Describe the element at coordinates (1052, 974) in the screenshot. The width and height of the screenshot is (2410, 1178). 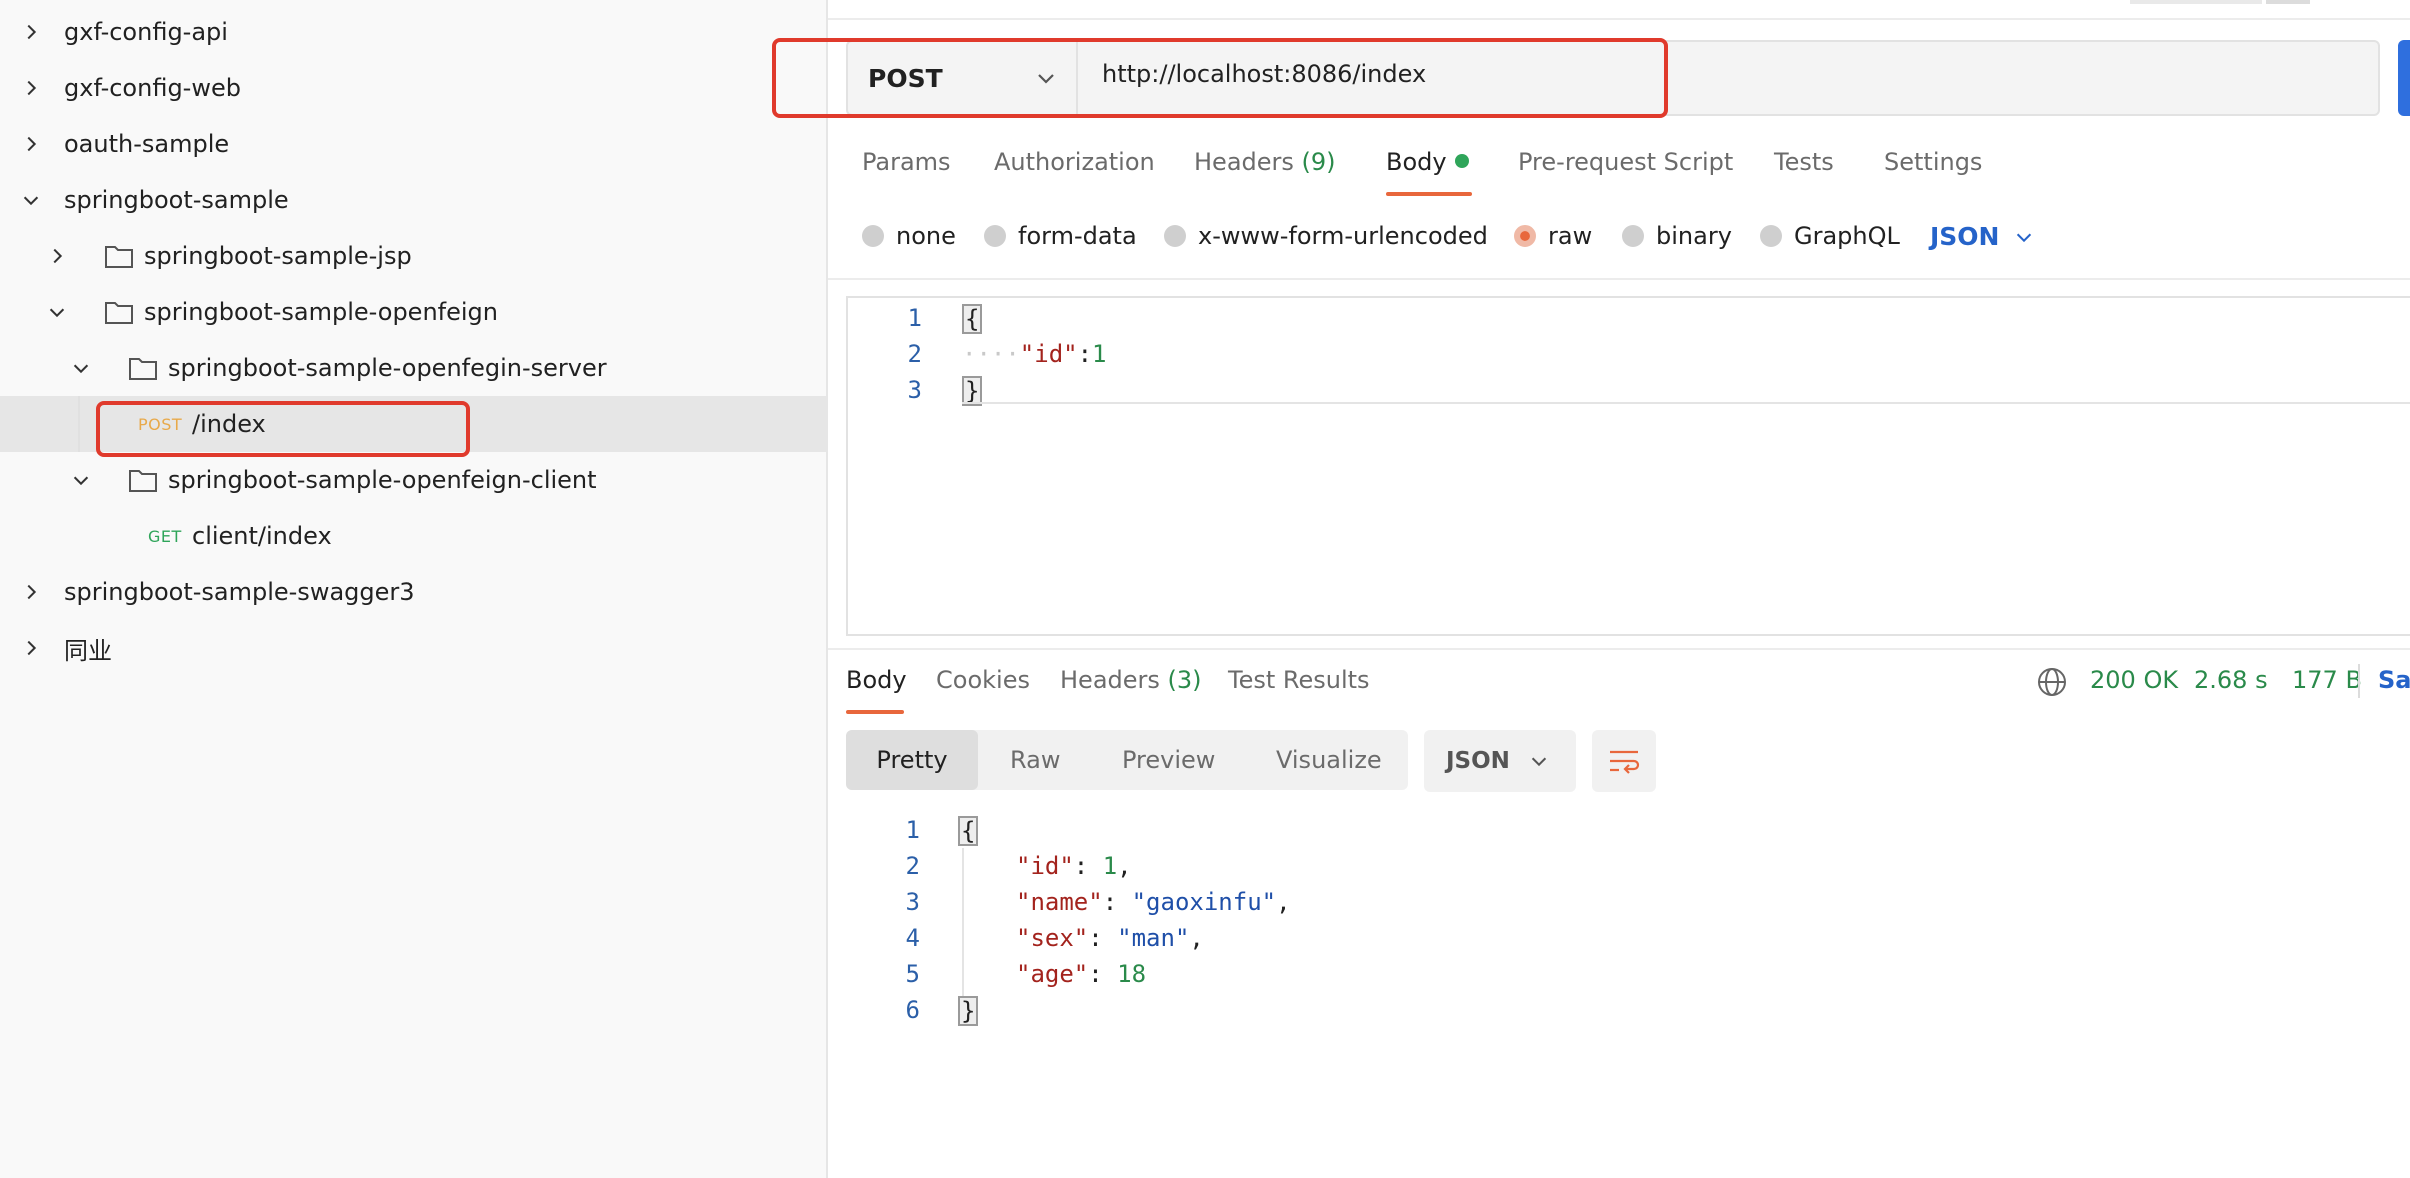
I see `json-key: "age"` at that location.